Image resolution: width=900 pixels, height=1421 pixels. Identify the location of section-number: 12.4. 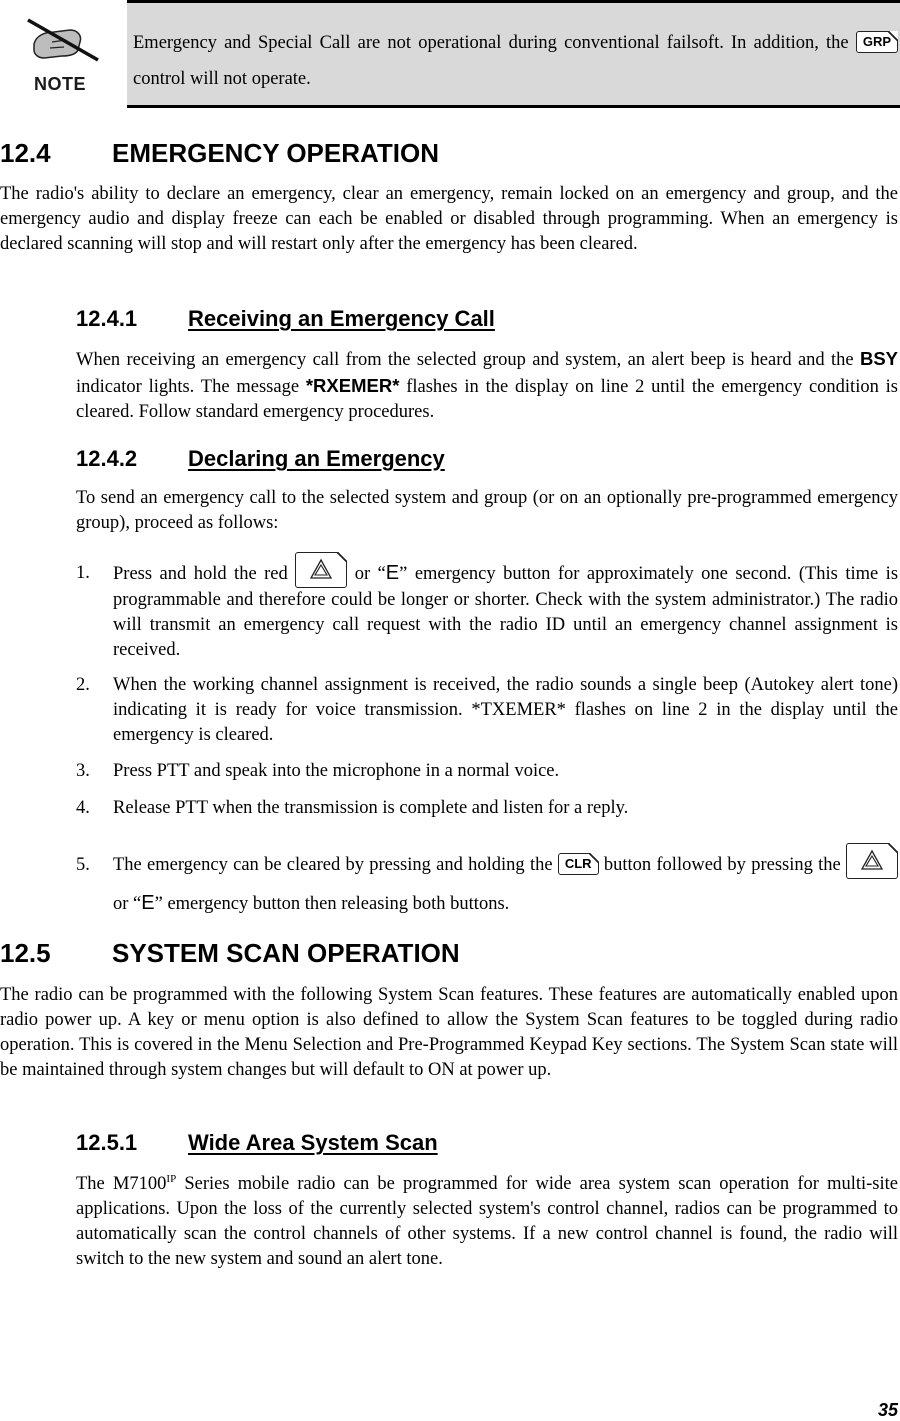
(25, 153).